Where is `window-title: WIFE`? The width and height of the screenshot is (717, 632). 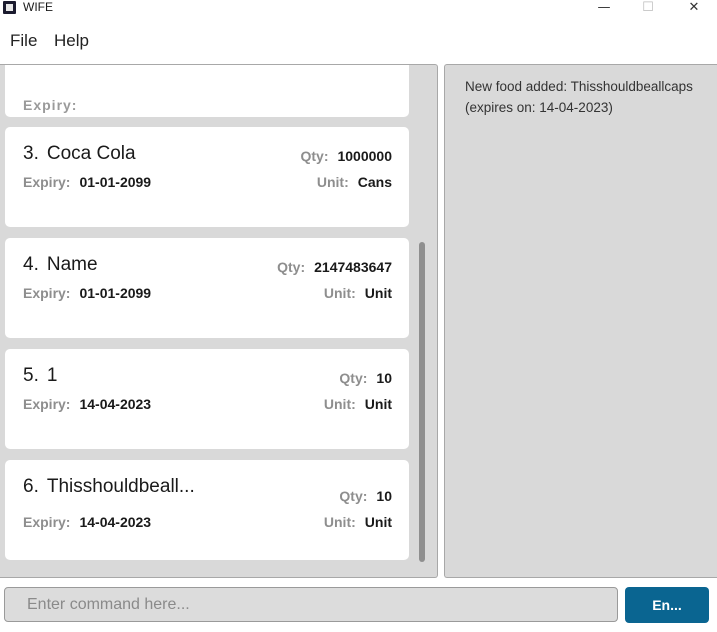 window-title: WIFE is located at coordinates (38, 7).